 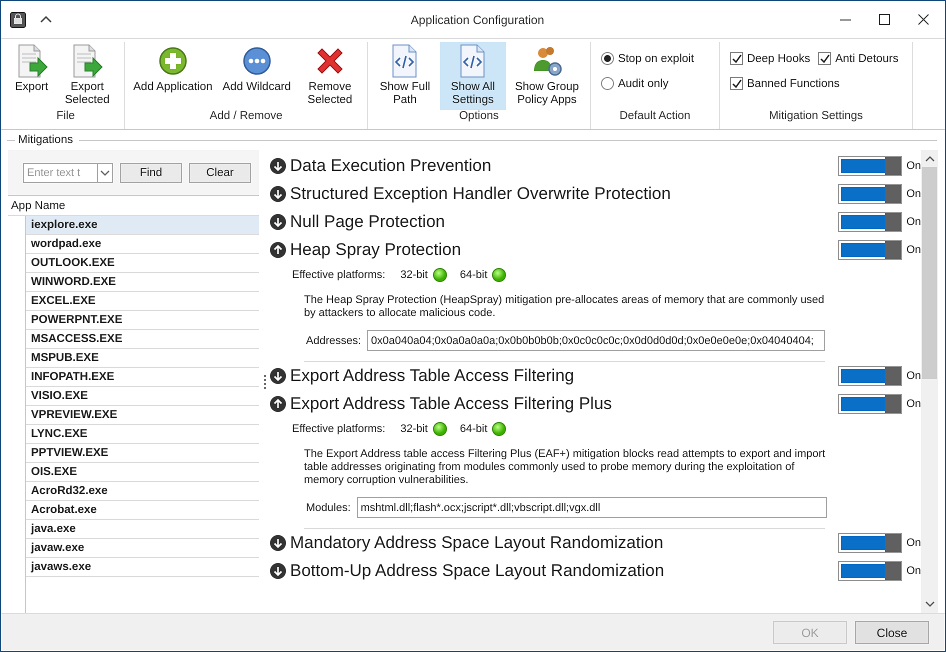 What do you see at coordinates (368, 222) in the screenshot?
I see `mitigation-title: Null Page Protection` at bounding box center [368, 222].